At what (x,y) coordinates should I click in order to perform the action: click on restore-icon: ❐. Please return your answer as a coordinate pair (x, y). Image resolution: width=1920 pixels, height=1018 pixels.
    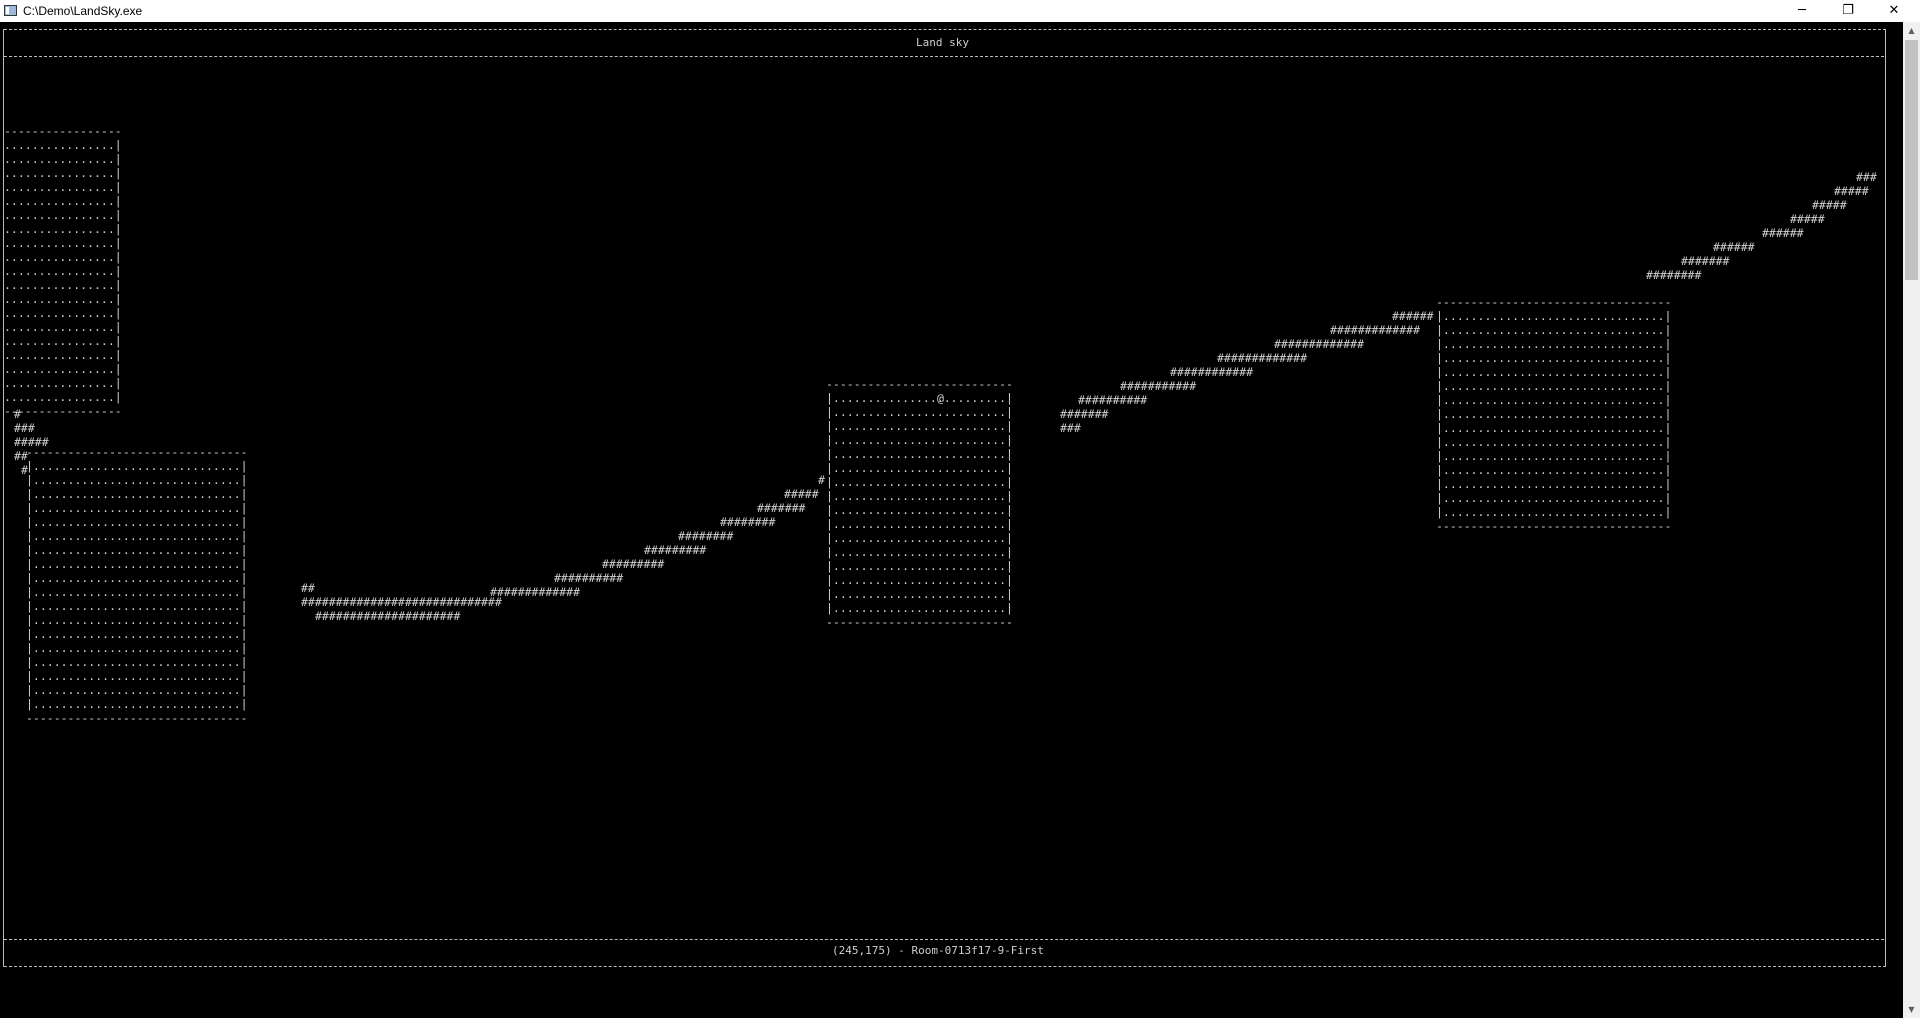
    Looking at the image, I should click on (1848, 10).